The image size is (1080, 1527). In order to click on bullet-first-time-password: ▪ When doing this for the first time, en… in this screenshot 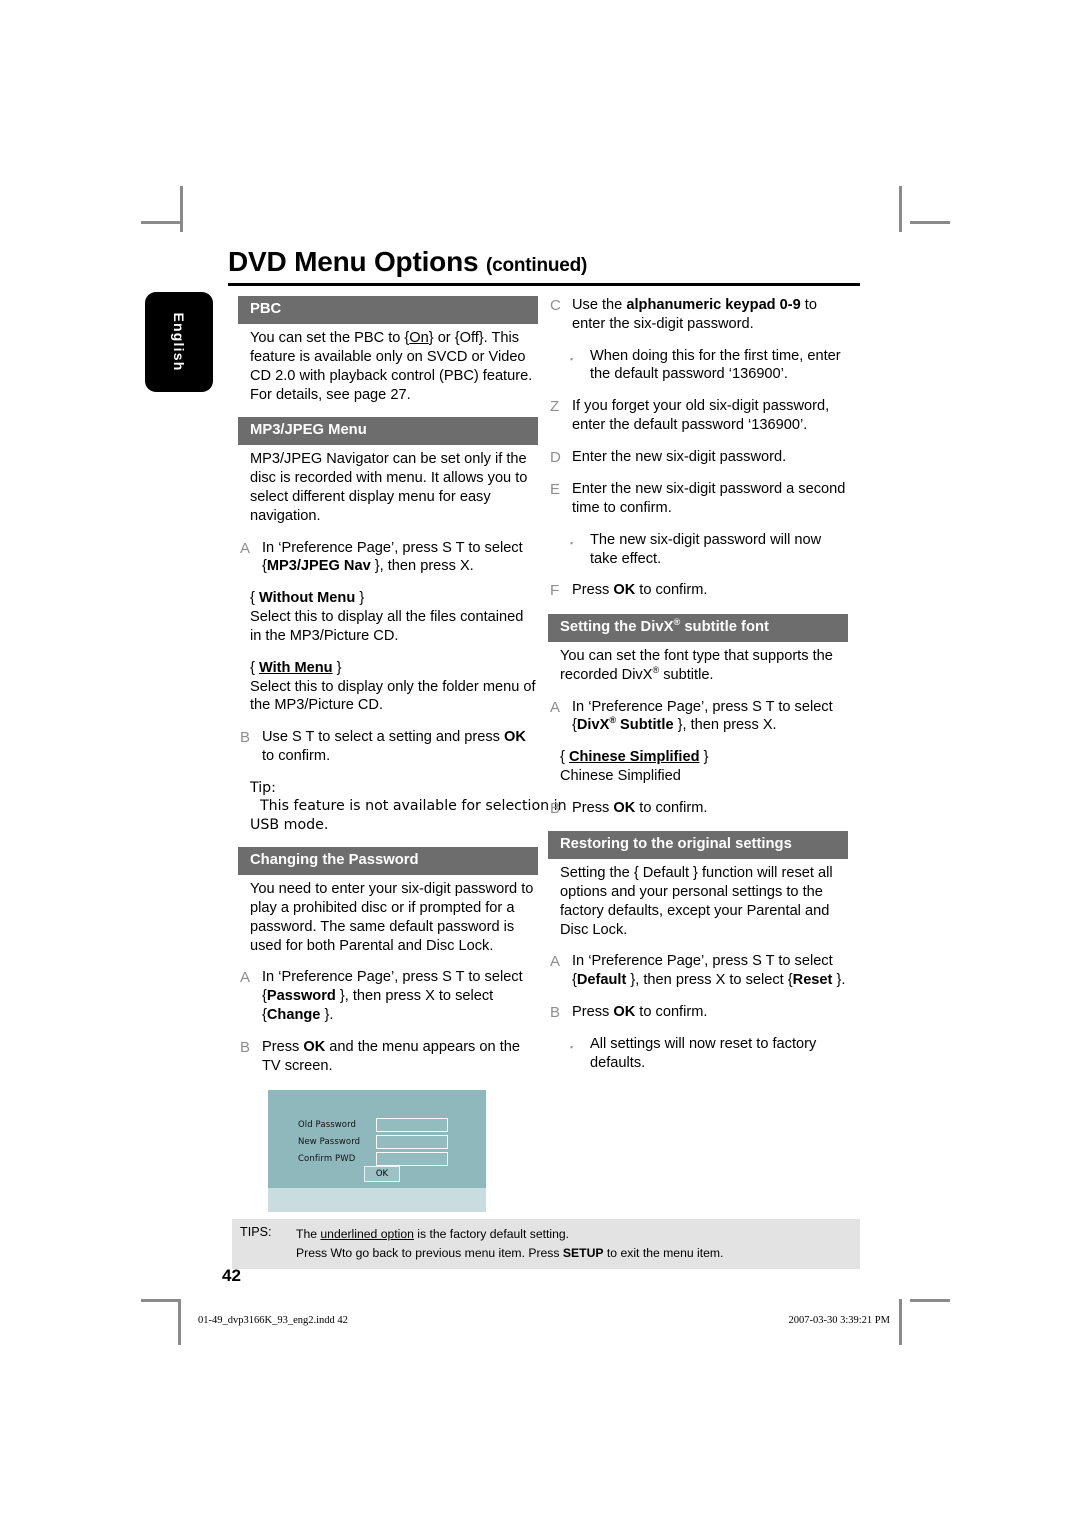, I will do `click(698, 366)`.